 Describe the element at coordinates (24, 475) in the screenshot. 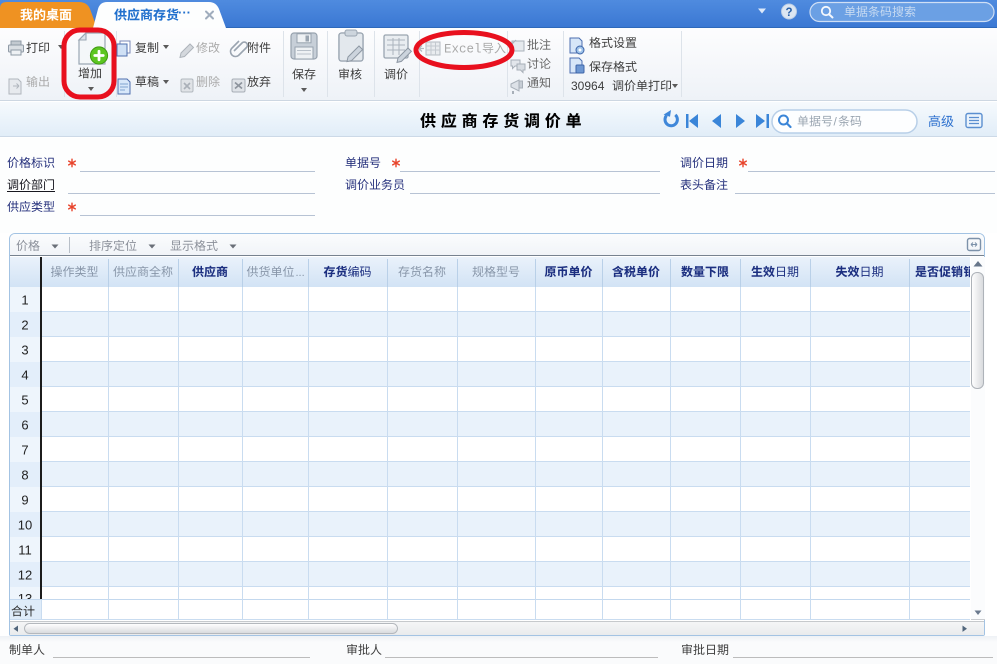

I see `svg-text: 8` at that location.